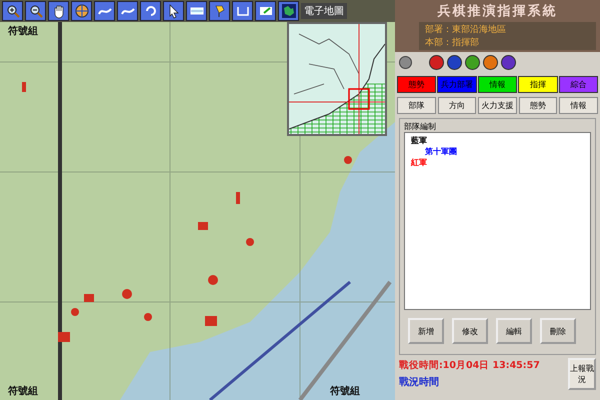 The width and height of the screenshot is (600, 400). What do you see at coordinates (470, 331) in the screenshot?
I see `panel-button: 修改` at bounding box center [470, 331].